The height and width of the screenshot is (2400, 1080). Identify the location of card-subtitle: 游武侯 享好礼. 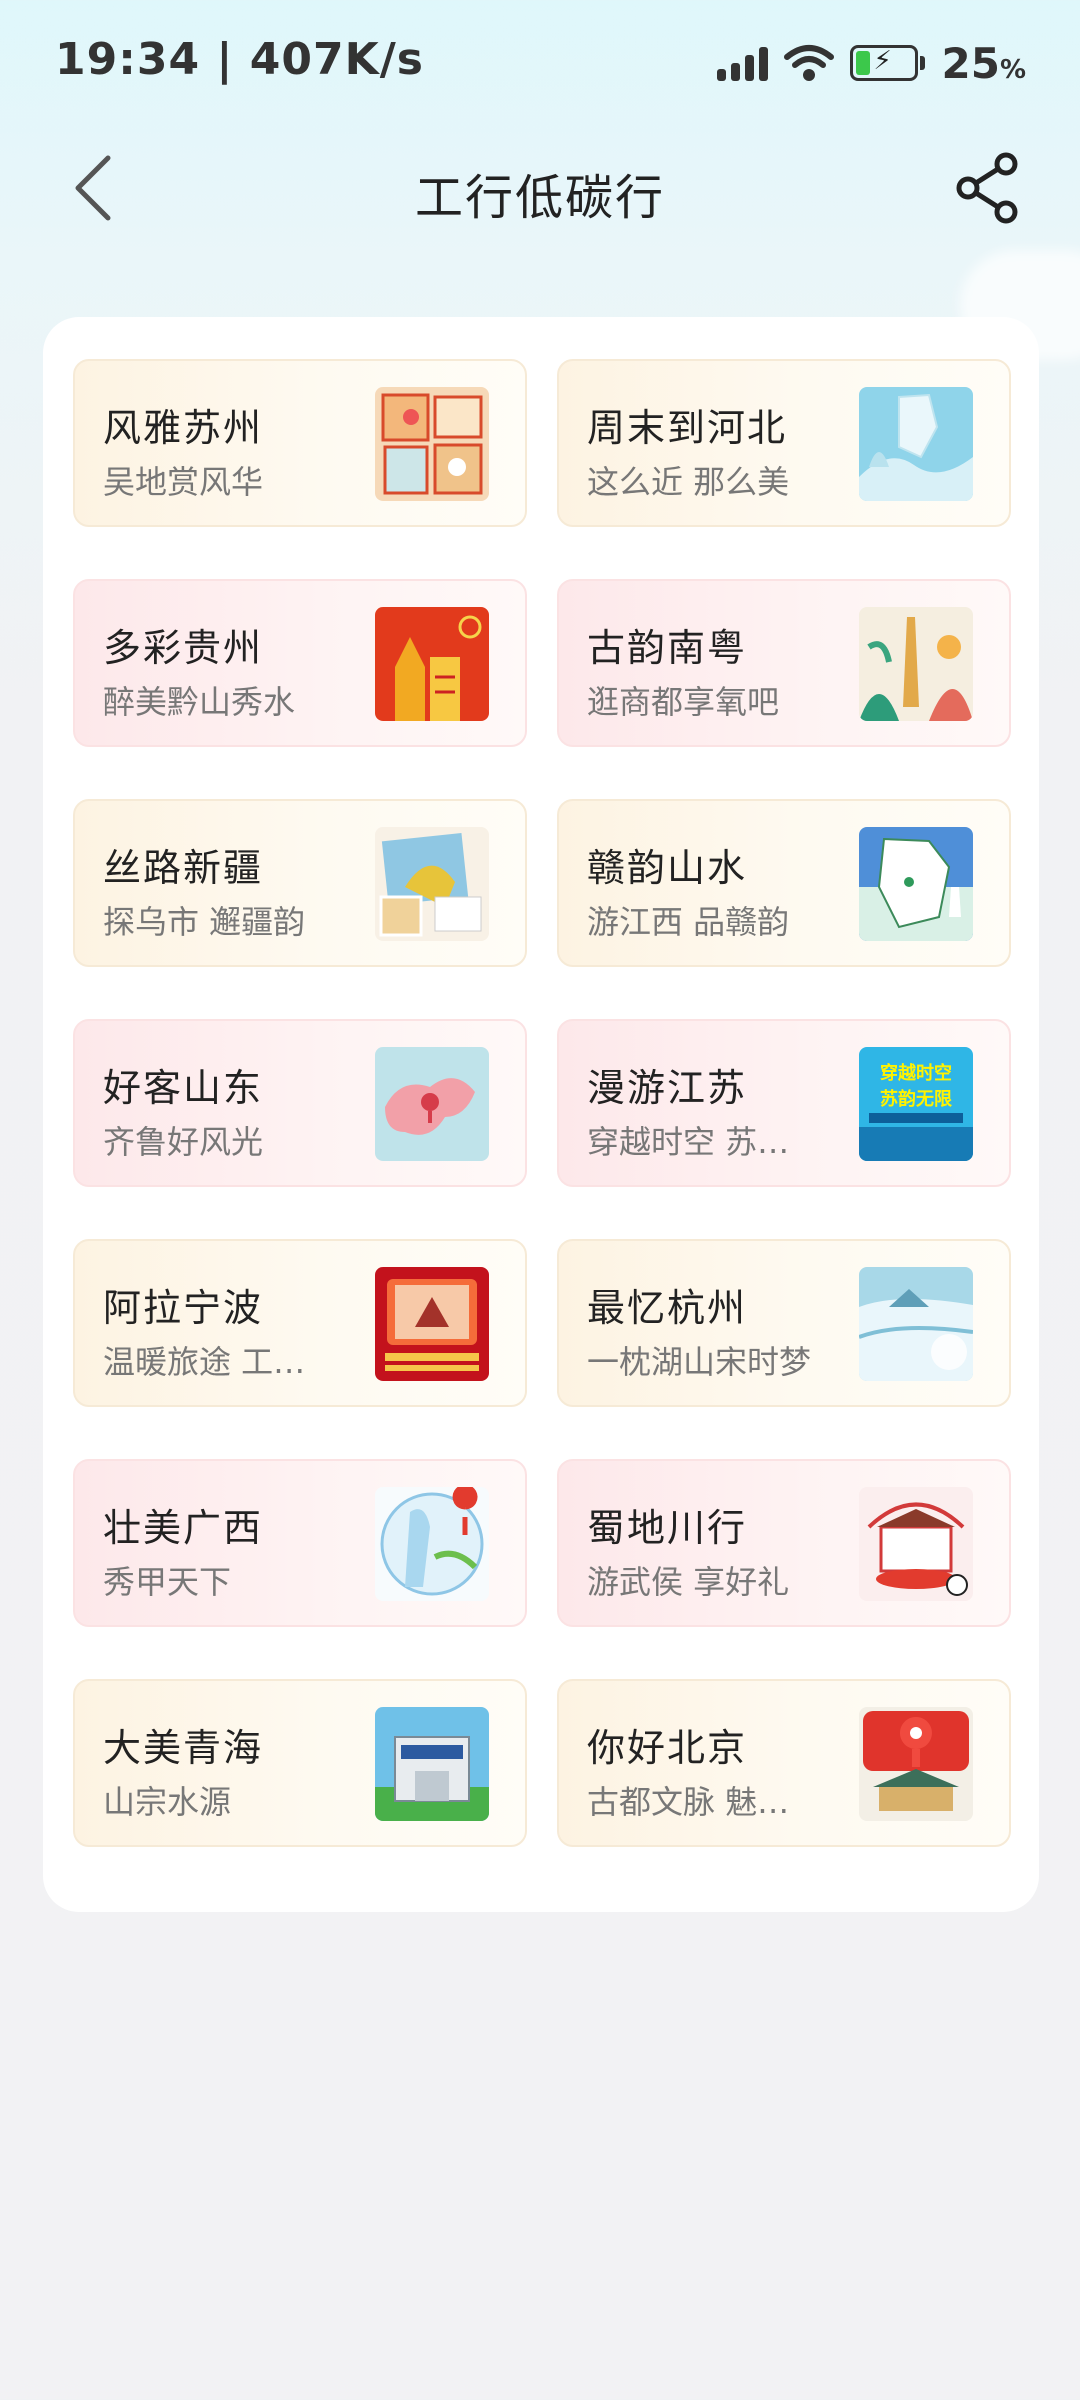
(688, 1582).